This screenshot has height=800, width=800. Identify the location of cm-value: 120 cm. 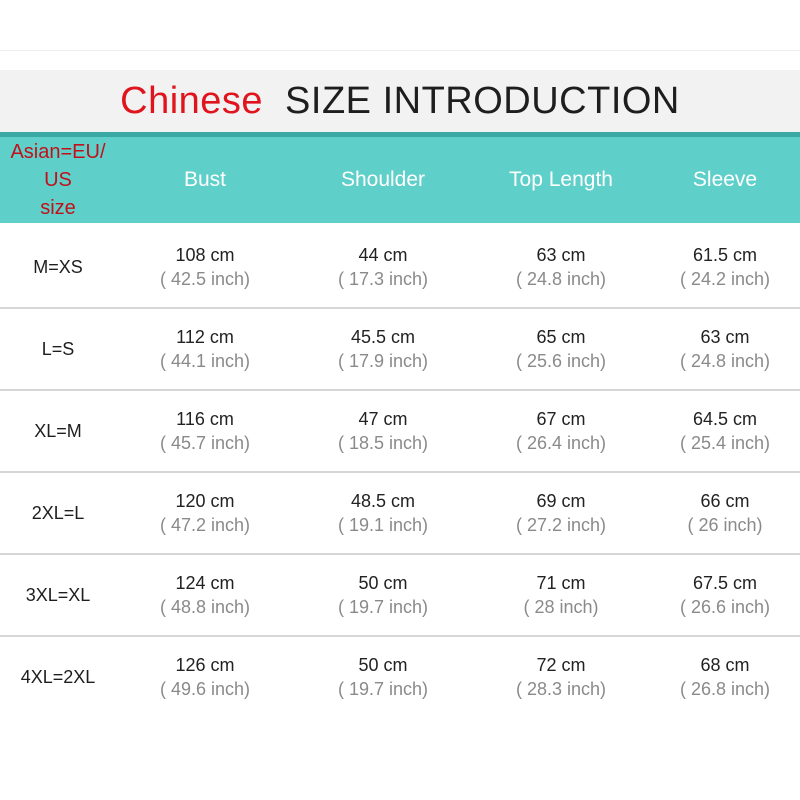
(205, 501).